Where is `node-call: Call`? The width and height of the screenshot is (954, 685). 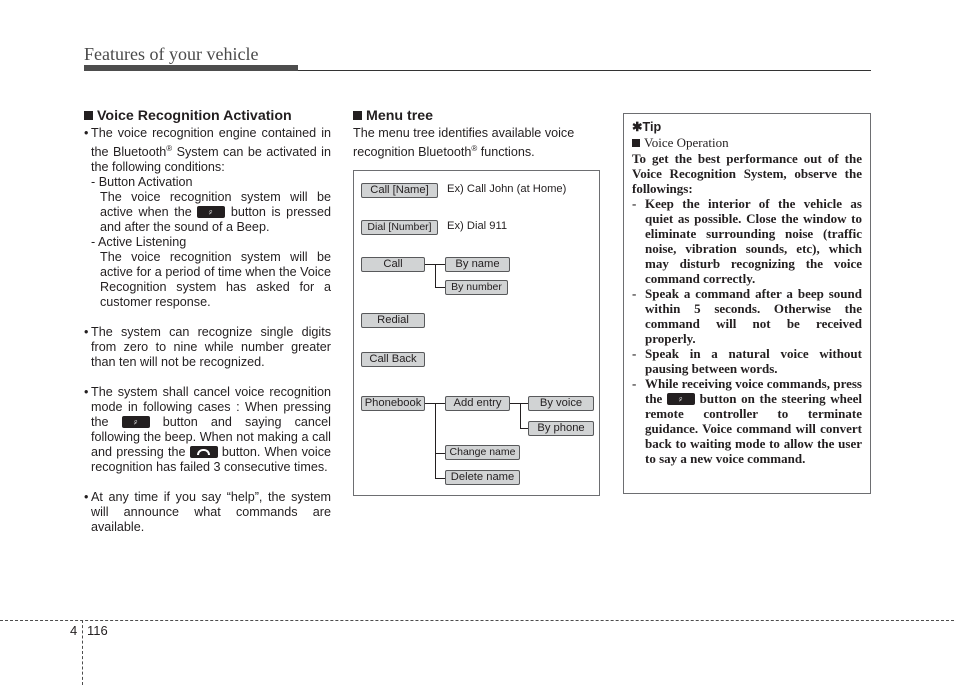
node-call: Call is located at coordinates (393, 264).